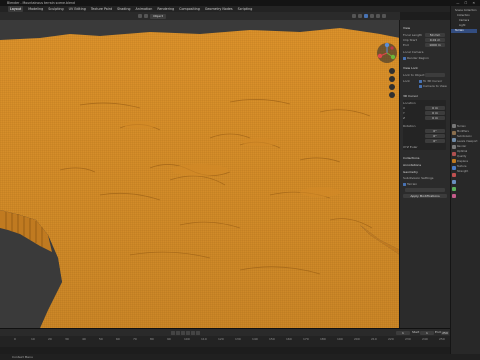 This screenshot has width=480, height=360. I want to click on render-region-row: Render Region, so click(425, 58).